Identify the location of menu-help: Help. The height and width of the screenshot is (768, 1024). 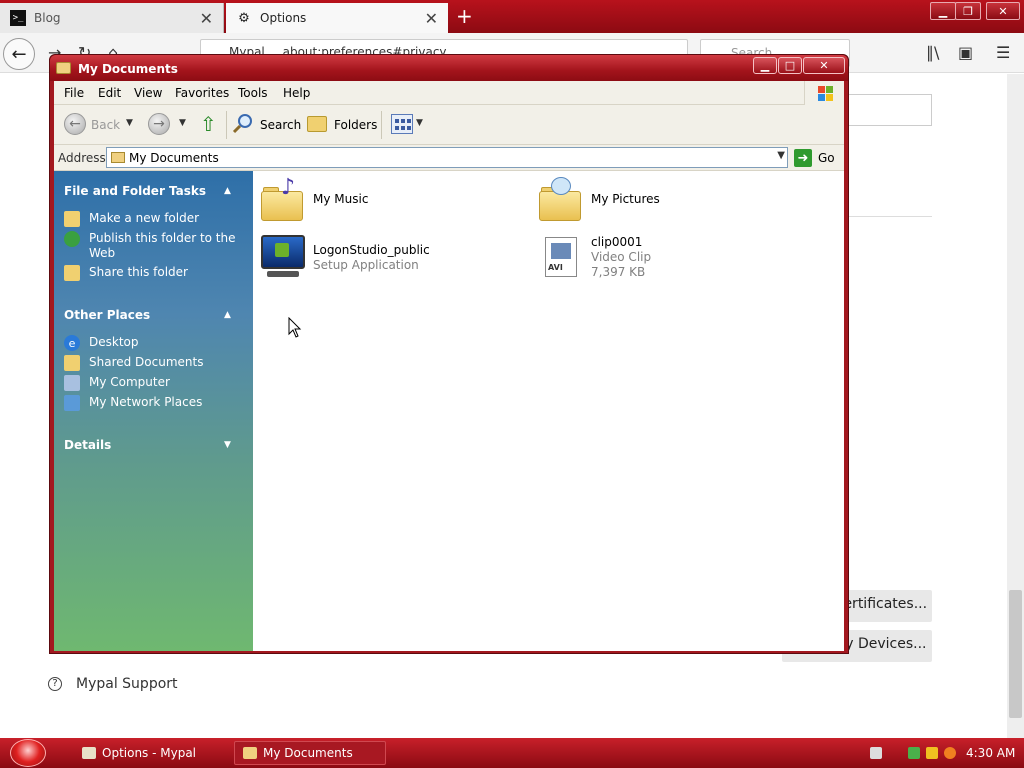
(296, 93).